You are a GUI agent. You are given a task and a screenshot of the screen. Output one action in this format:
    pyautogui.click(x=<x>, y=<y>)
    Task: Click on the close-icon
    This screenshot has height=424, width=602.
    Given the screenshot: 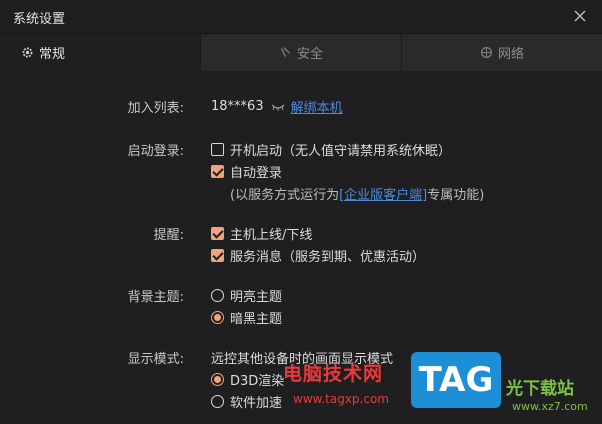 What is the action you would take?
    pyautogui.click(x=580, y=16)
    